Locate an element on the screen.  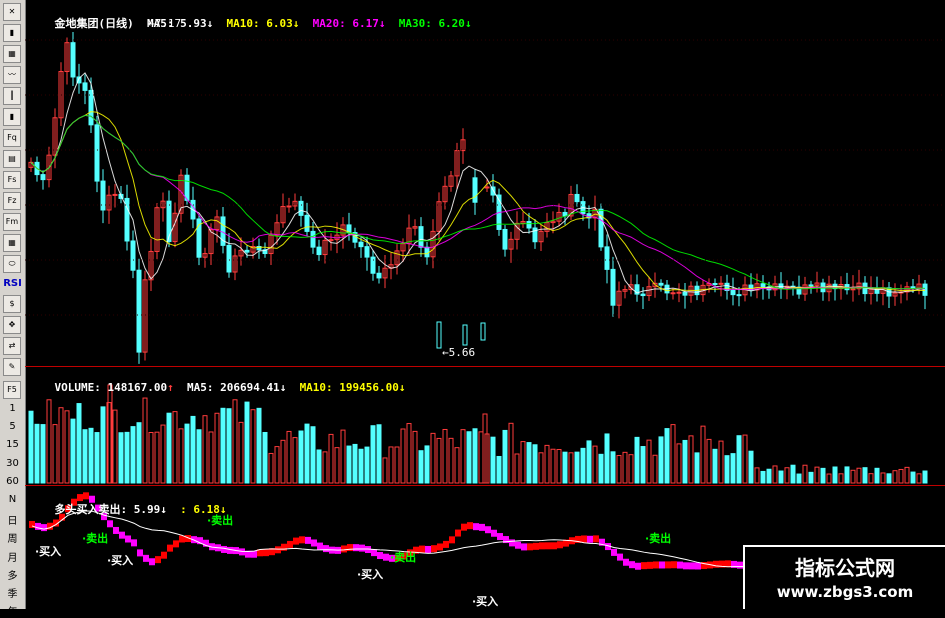
ma20-arrow: ↓ is located at coordinates (382, 23).